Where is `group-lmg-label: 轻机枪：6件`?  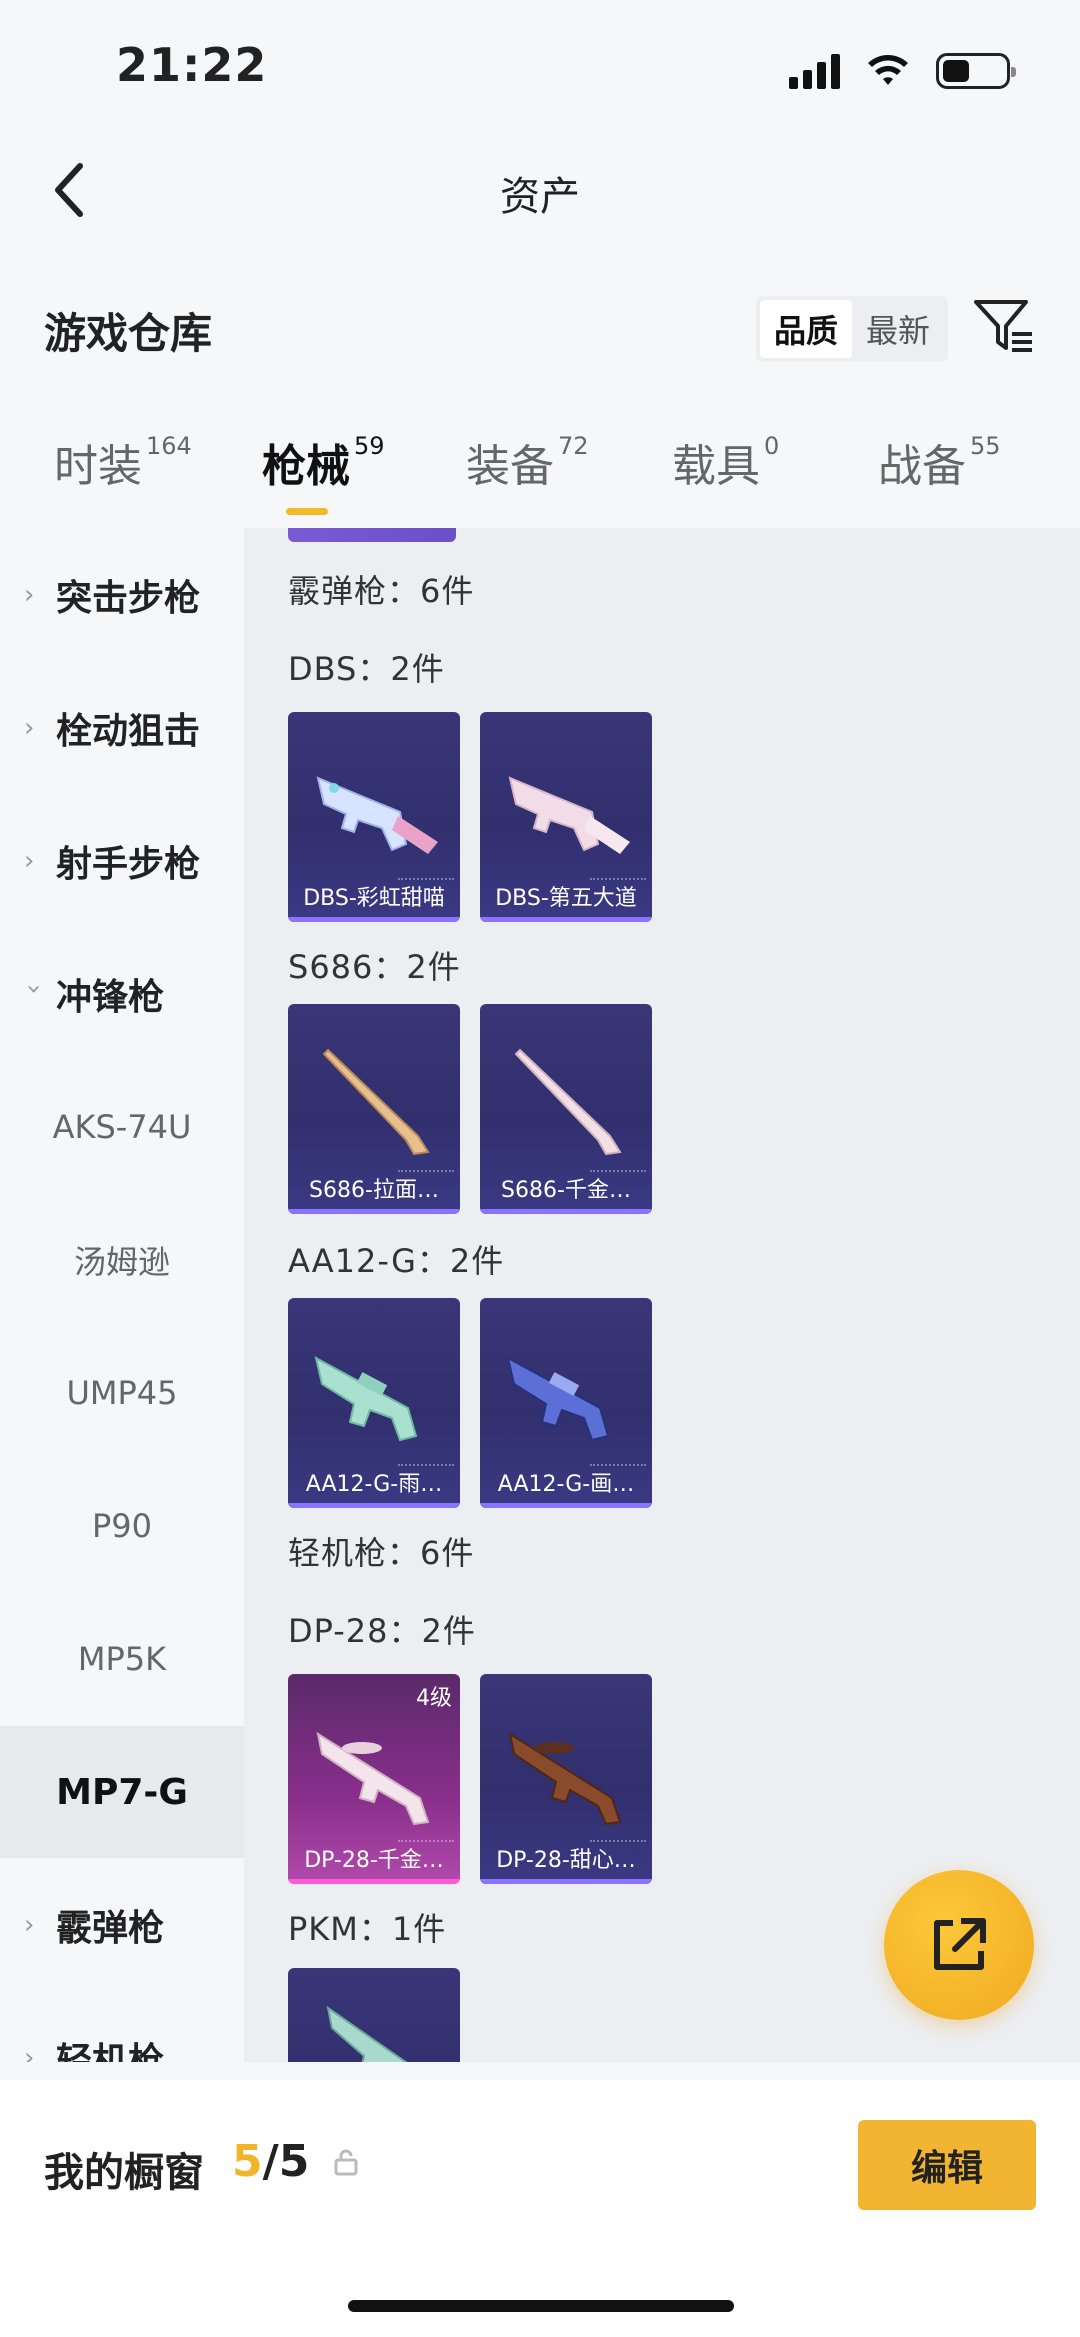 group-lmg-label: 轻机枪：6件 is located at coordinates (381, 1553).